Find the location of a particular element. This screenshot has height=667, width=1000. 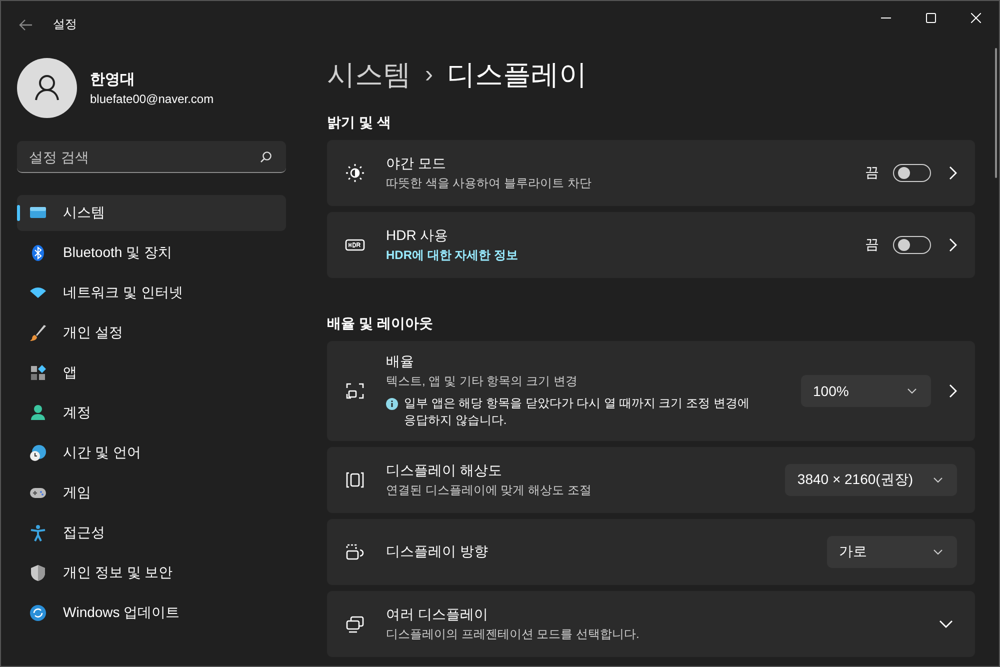

sun-icon is located at coordinates (355, 173).